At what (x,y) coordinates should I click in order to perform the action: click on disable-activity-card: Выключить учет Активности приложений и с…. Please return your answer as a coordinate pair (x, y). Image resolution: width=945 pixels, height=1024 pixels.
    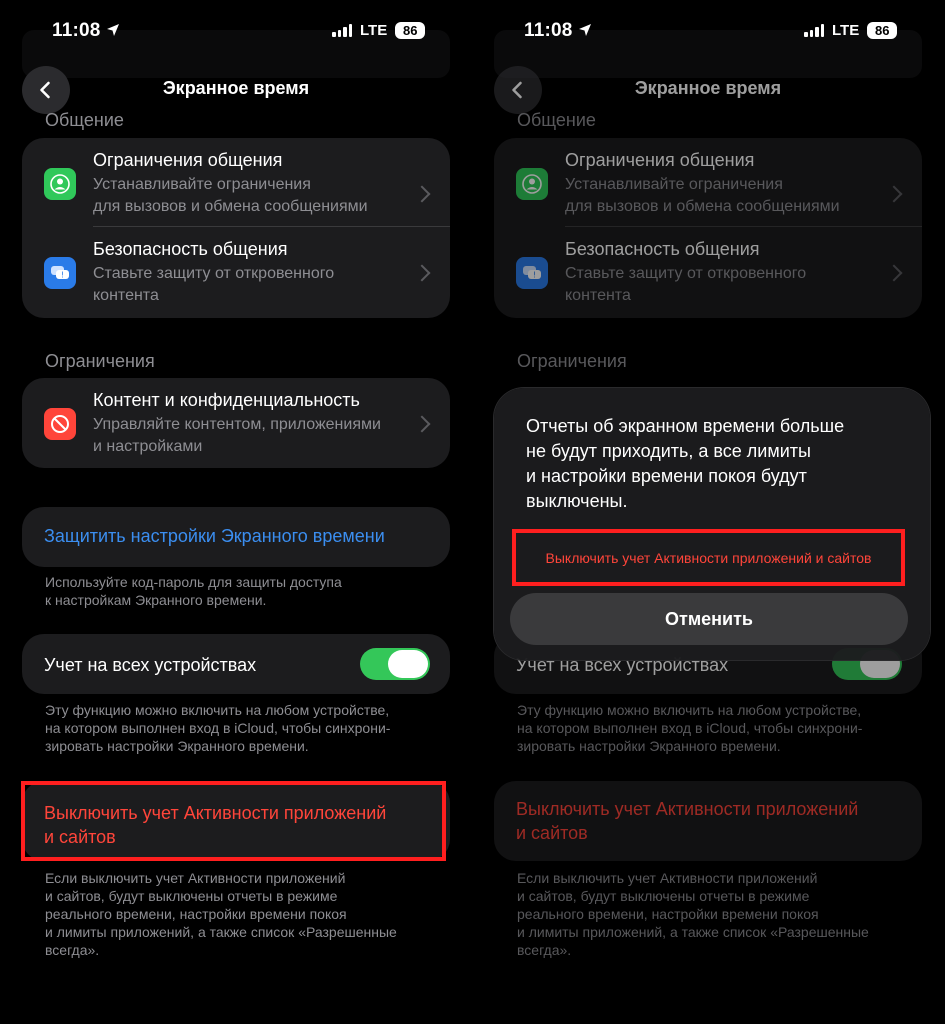
    Looking at the image, I should click on (708, 821).